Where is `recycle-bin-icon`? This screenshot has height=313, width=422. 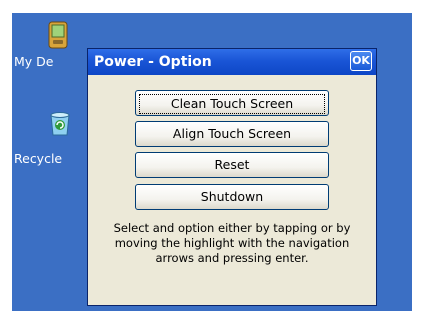 recycle-bin-icon is located at coordinates (60, 125).